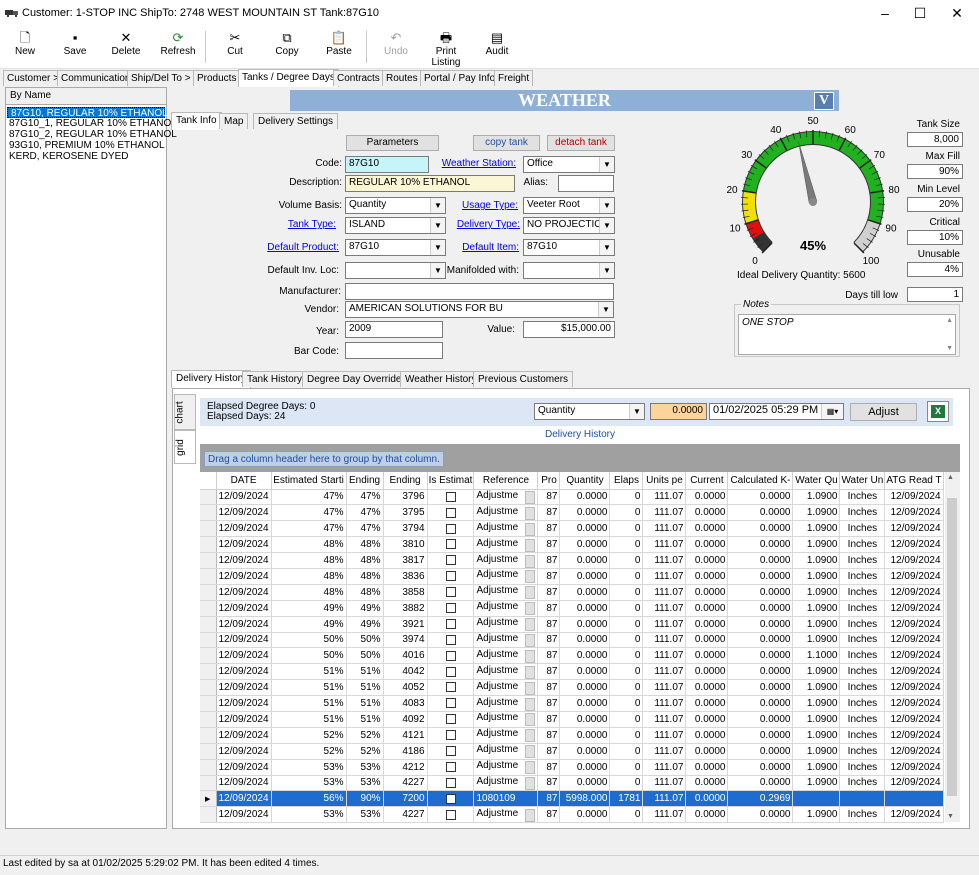 The height and width of the screenshot is (875, 979). Describe the element at coordinates (957, 13) in the screenshot. I see `close-button: ✕` at that location.